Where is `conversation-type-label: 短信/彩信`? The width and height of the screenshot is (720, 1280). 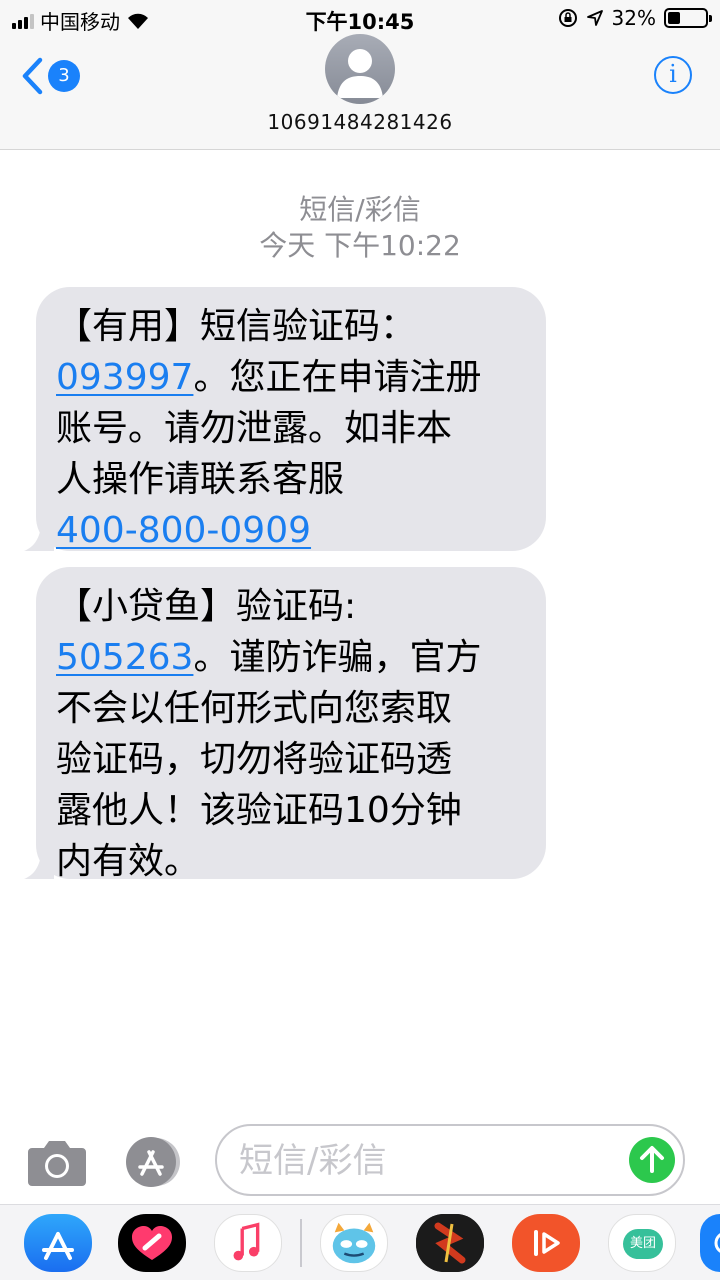 conversation-type-label: 短信/彩信 is located at coordinates (360, 209).